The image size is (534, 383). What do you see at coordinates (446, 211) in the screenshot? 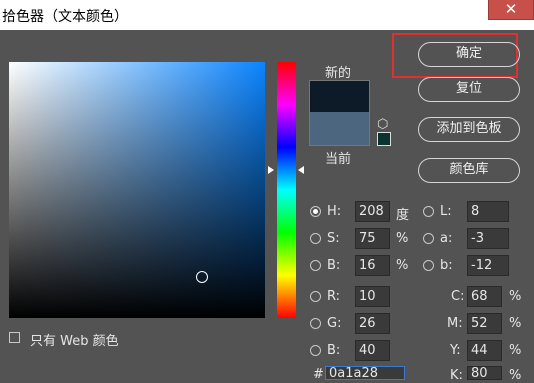
I see `lab-l-label: L:` at bounding box center [446, 211].